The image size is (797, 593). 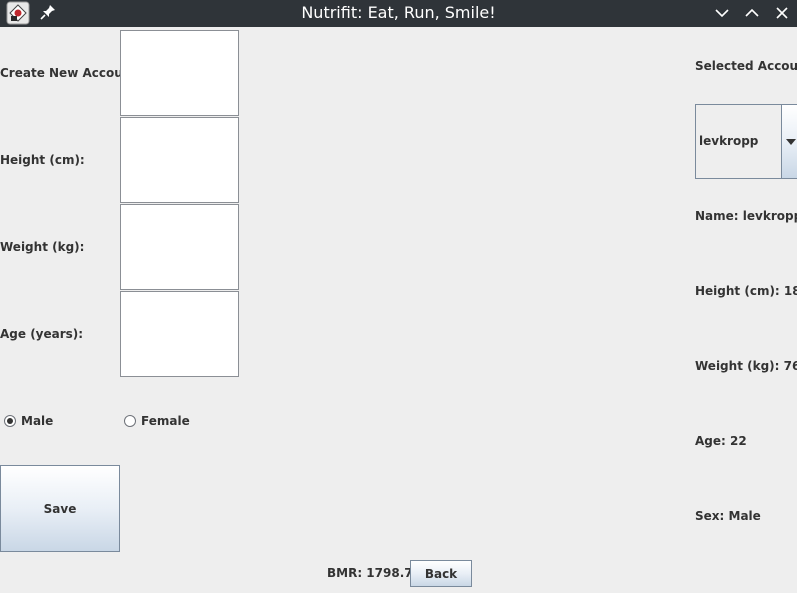 What do you see at coordinates (37, 421) in the screenshot?
I see `male-radio-label: Male` at bounding box center [37, 421].